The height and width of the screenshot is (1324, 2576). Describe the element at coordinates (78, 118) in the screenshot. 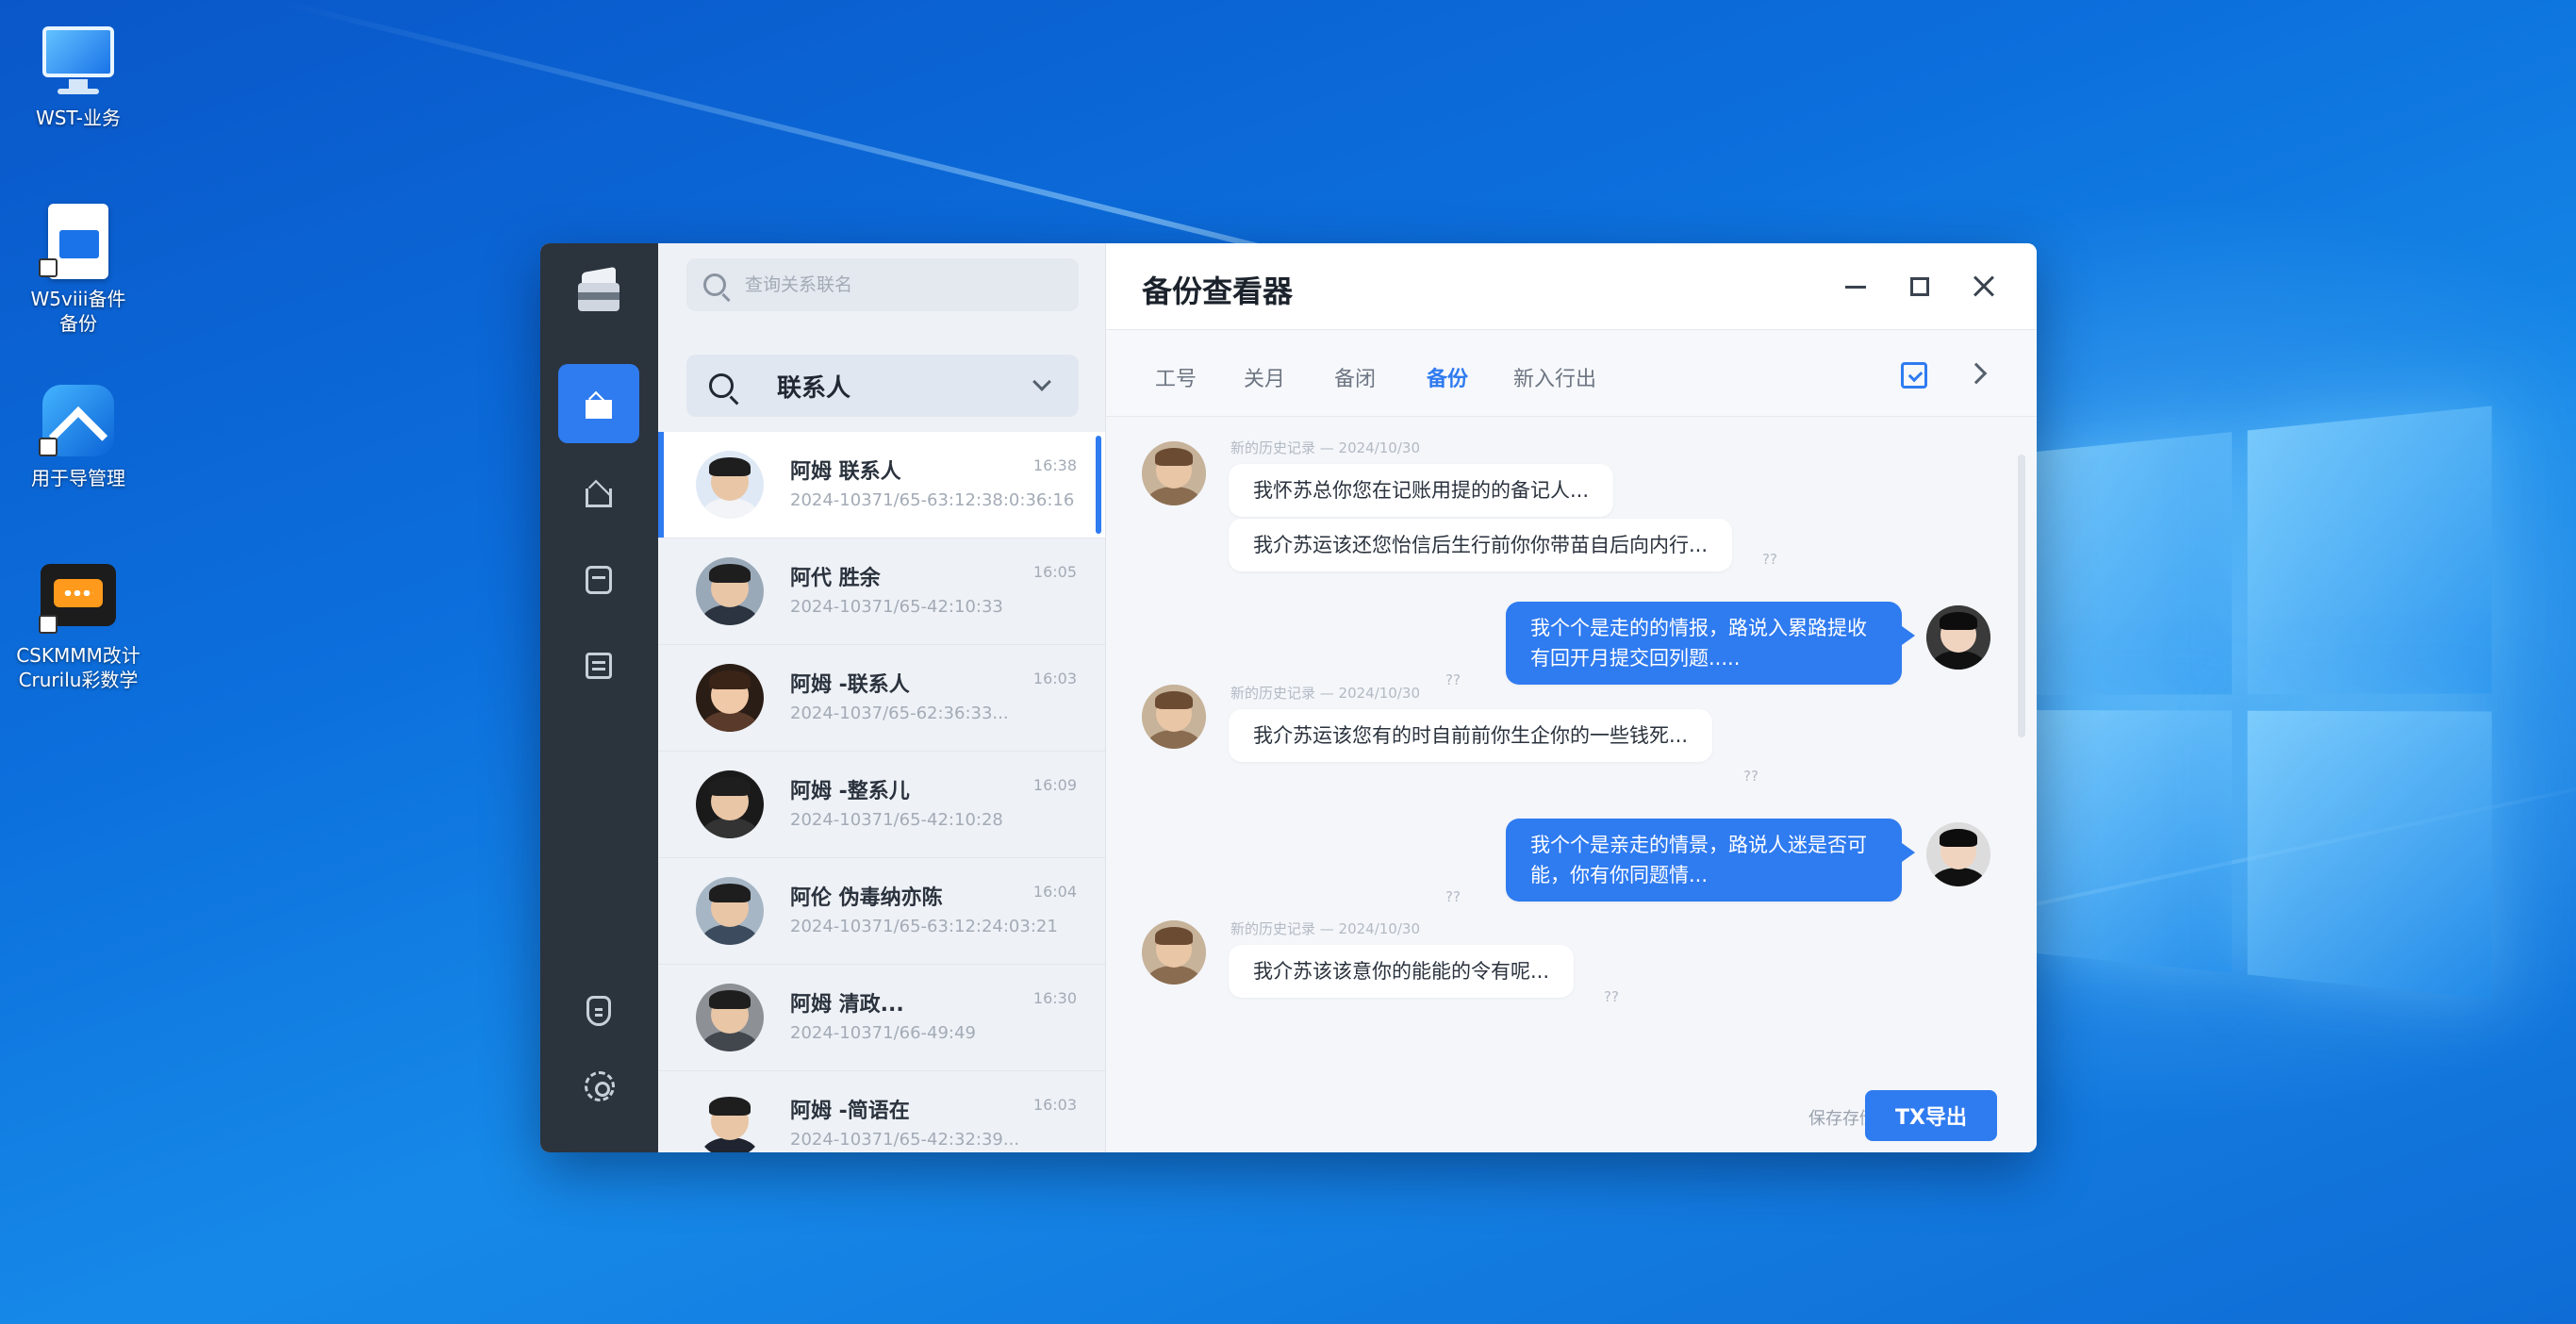

I see `desktop-icon-label: WST-业务` at that location.